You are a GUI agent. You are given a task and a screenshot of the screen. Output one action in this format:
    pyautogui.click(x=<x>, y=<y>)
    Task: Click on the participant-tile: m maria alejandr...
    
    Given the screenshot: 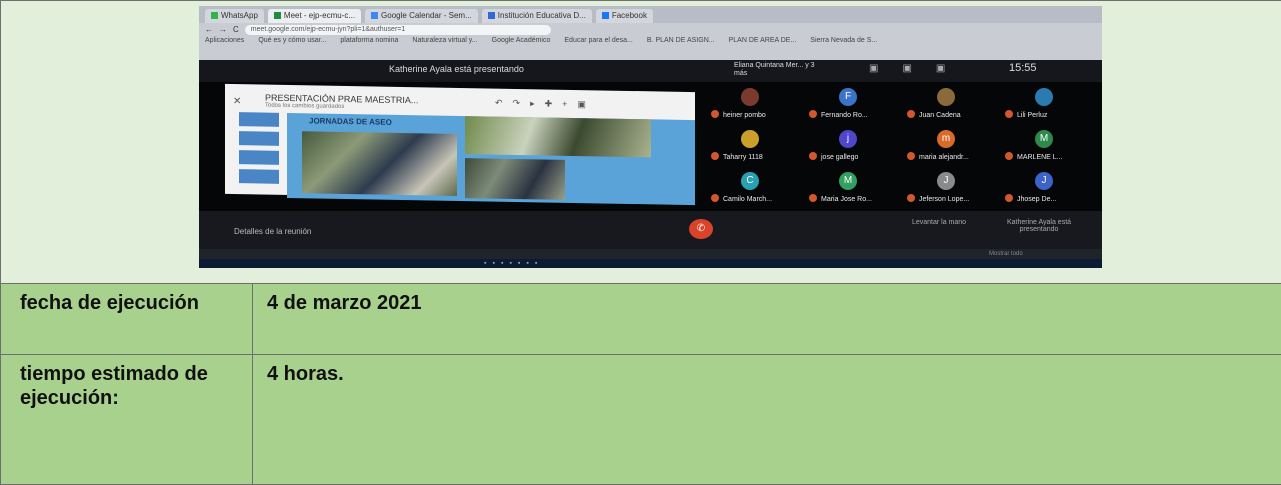 What is the action you would take?
    pyautogui.click(x=956, y=148)
    